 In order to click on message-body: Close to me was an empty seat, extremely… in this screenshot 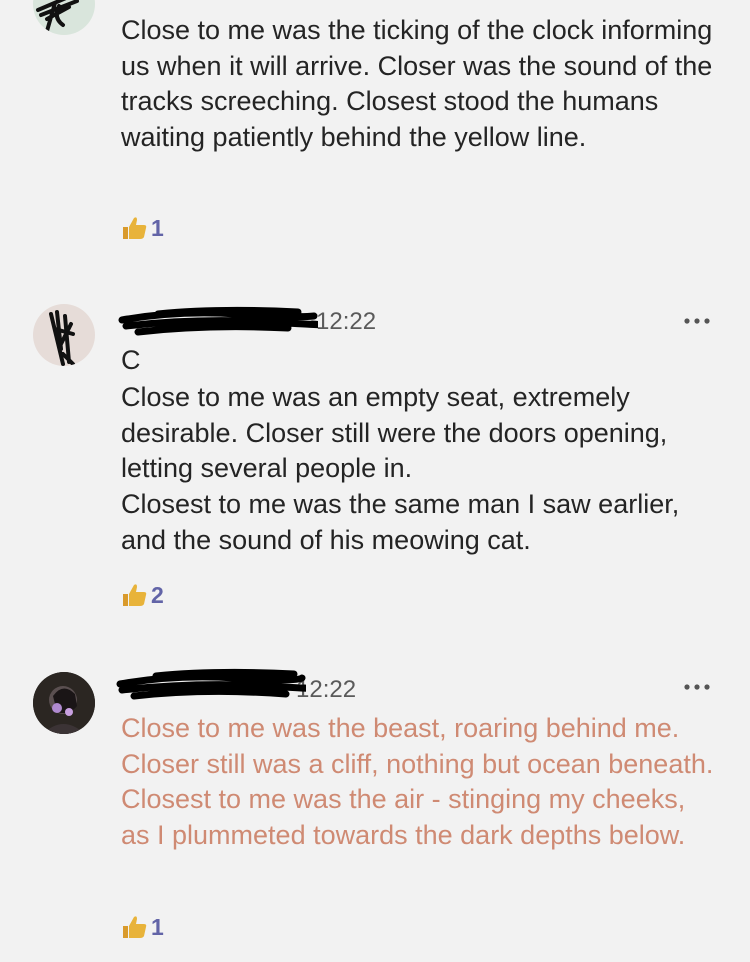, I will do `click(400, 468)`.